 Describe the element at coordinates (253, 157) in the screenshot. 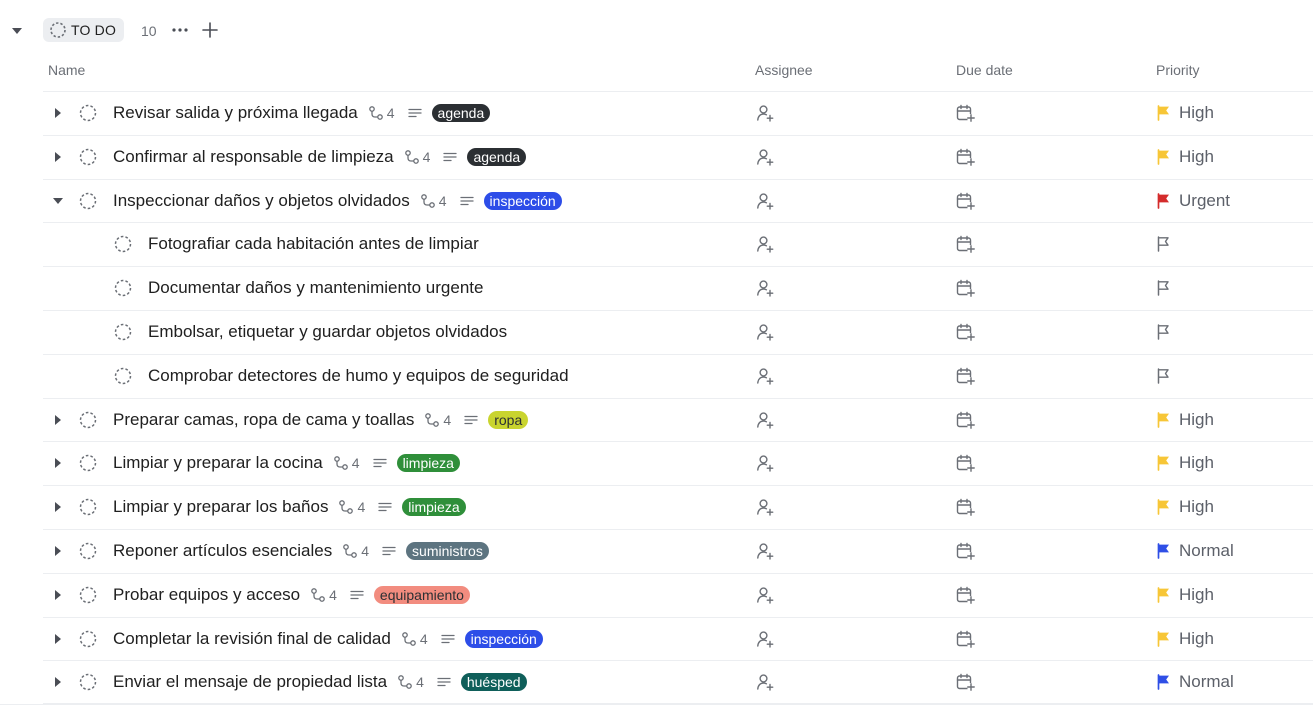

I see `task-name: Confirmar al responsable de limpieza` at that location.